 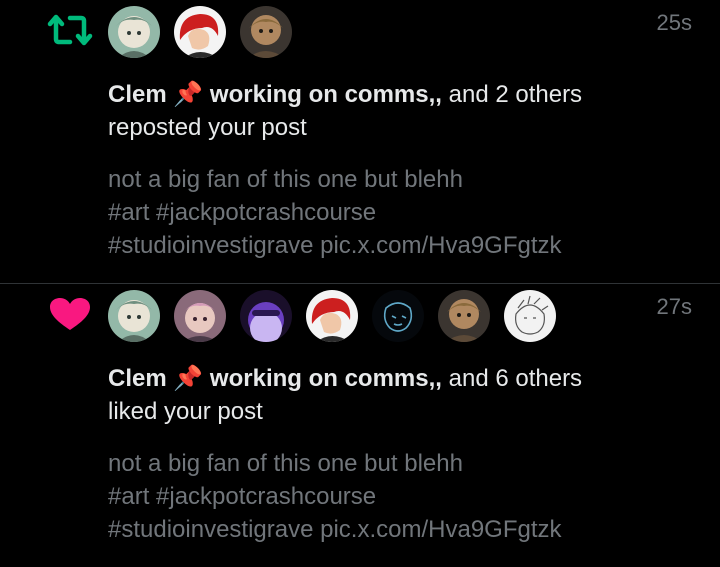 I want to click on repost-icon, so click(x=70, y=30).